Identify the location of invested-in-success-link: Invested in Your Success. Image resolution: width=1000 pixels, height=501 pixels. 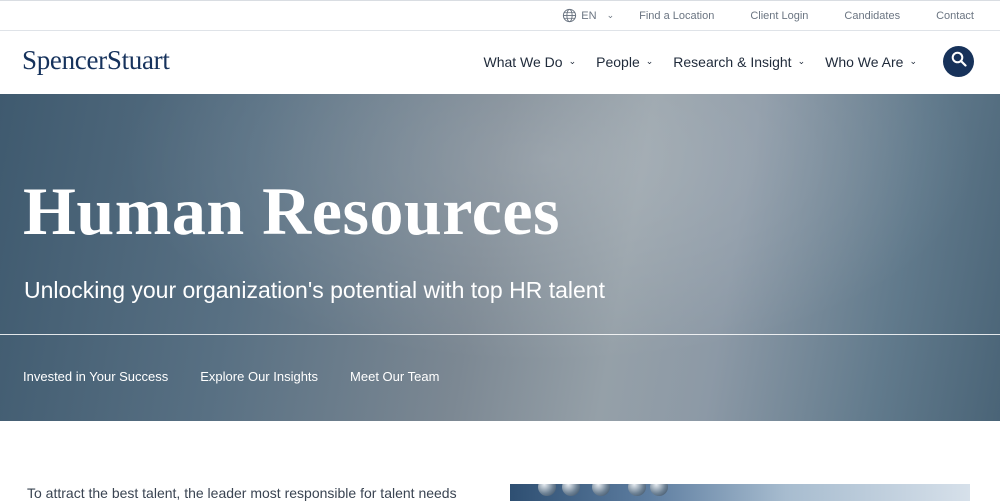
(95, 376).